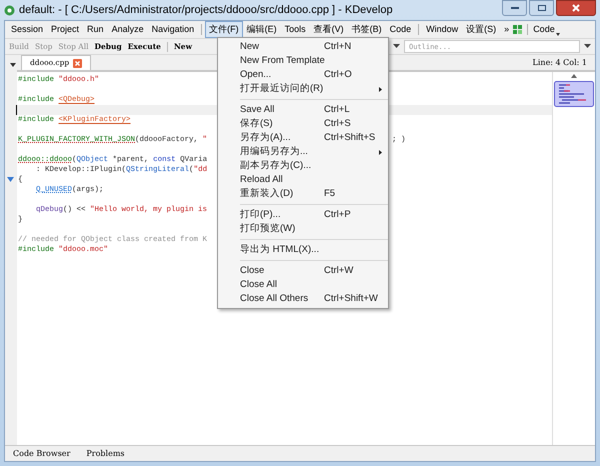  What do you see at coordinates (128, 29) in the screenshot?
I see `menu-item: Analyze` at bounding box center [128, 29].